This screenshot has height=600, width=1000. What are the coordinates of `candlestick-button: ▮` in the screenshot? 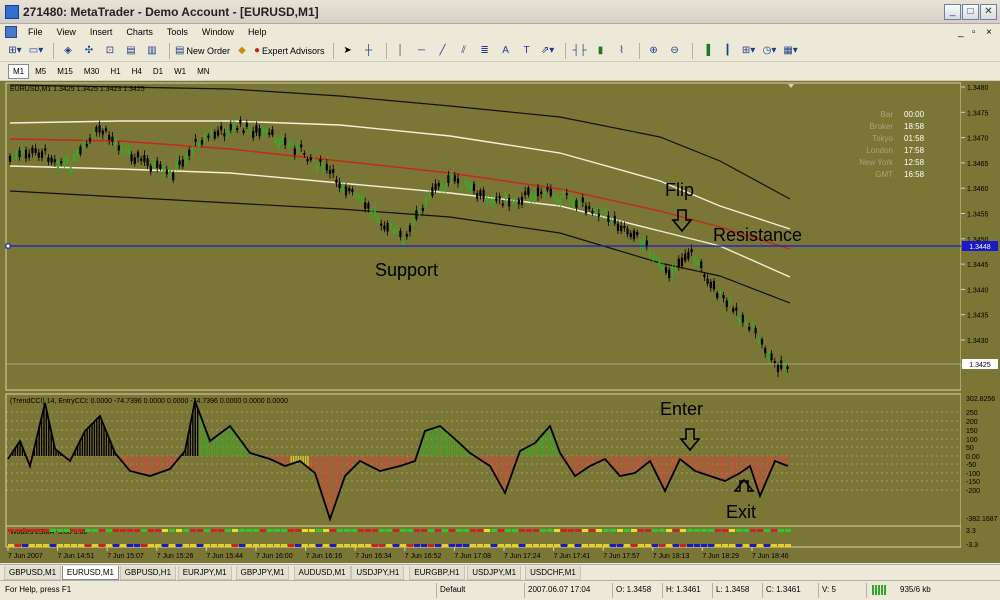 It's located at (601, 50).